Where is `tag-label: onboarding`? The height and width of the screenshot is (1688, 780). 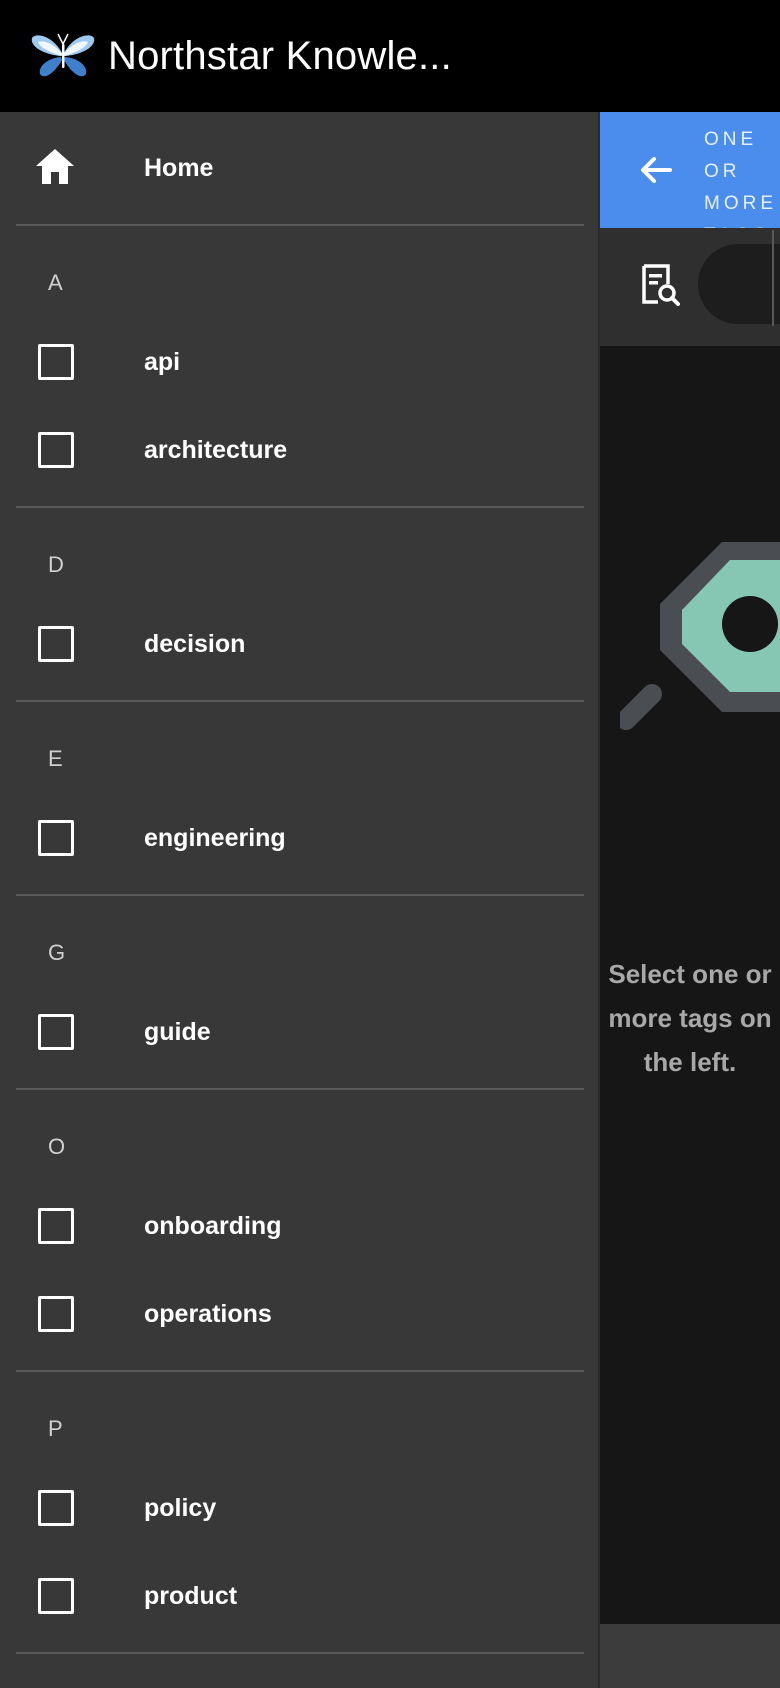 tag-label: onboarding is located at coordinates (213, 1226).